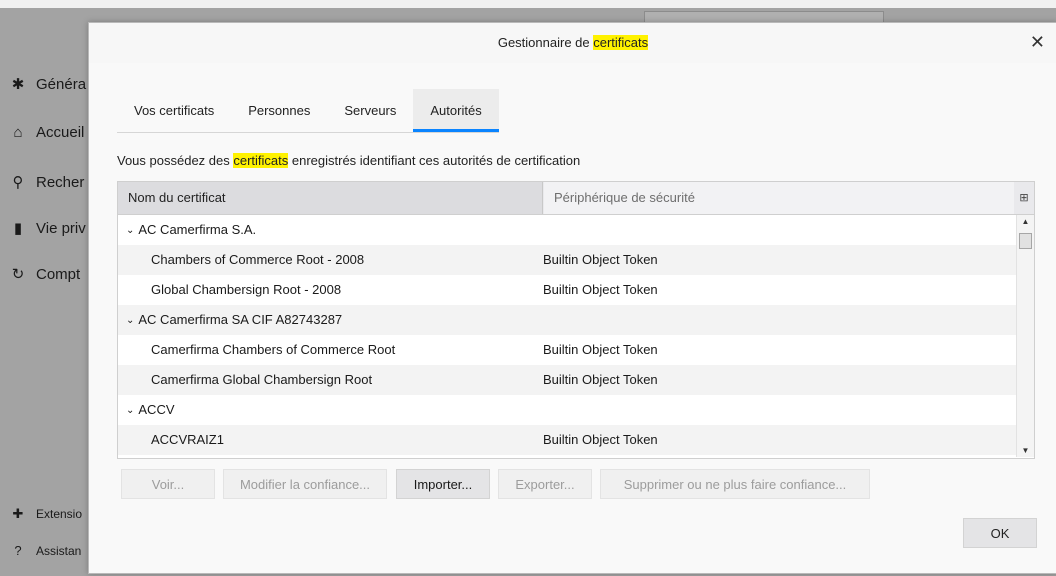 The height and width of the screenshot is (576, 1056). What do you see at coordinates (59, 550) in the screenshot?
I see `footer-item-label: Assistan` at bounding box center [59, 550].